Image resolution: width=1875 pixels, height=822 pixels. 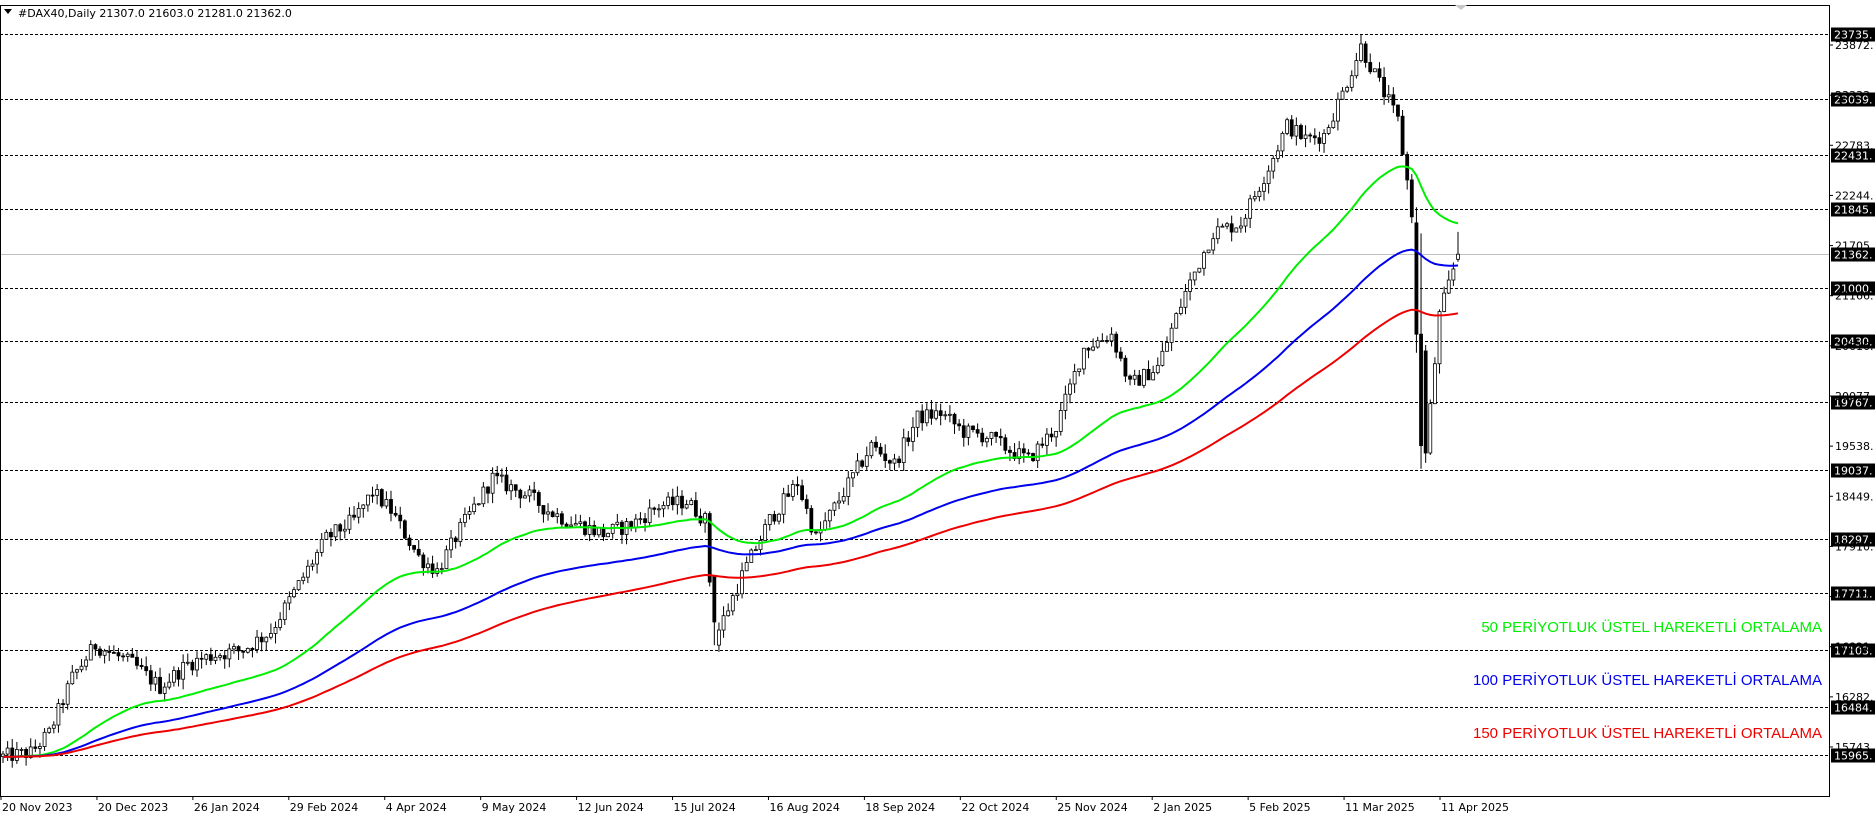 What do you see at coordinates (804, 807) in the screenshot?
I see `x-tick-label-8: 16 Aug 2024` at bounding box center [804, 807].